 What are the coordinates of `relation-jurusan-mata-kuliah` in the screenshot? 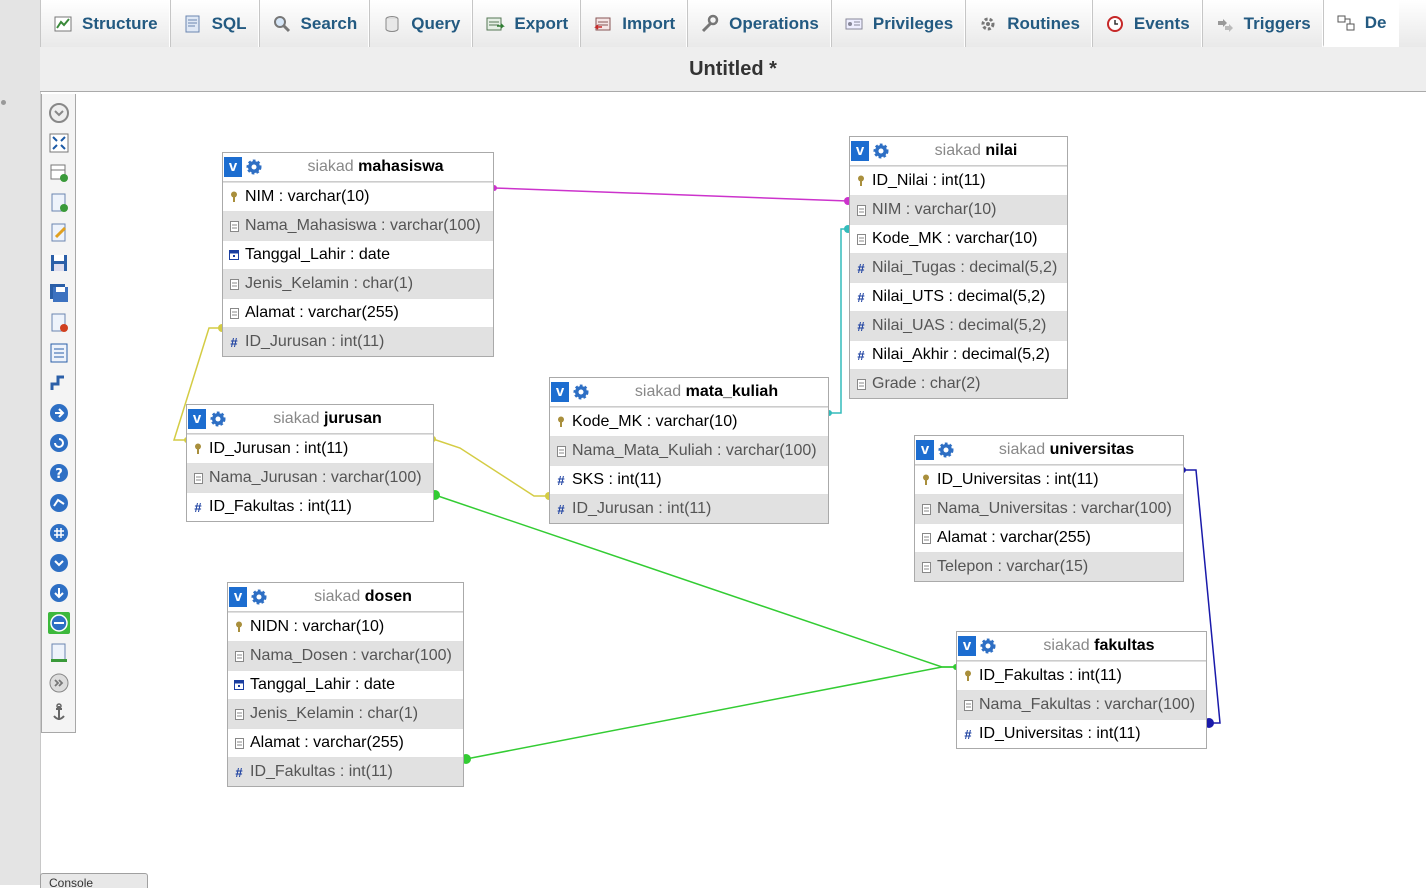 It's located at (491, 468).